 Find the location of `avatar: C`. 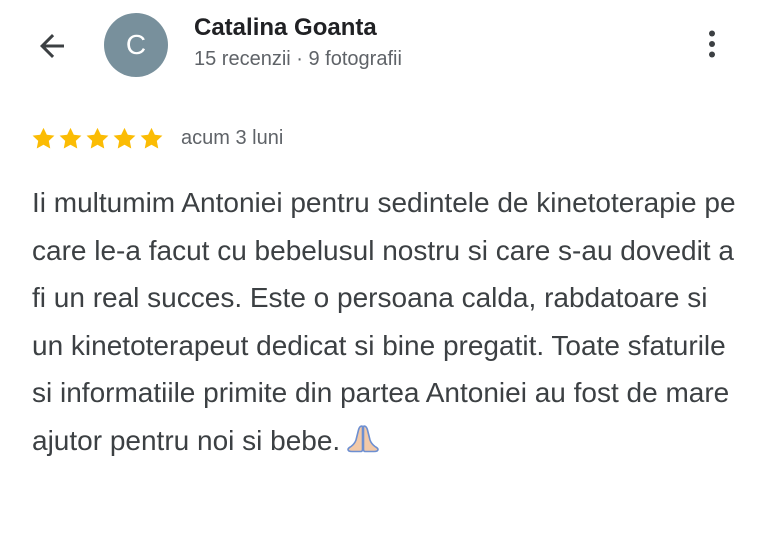

avatar: C is located at coordinates (136, 45).